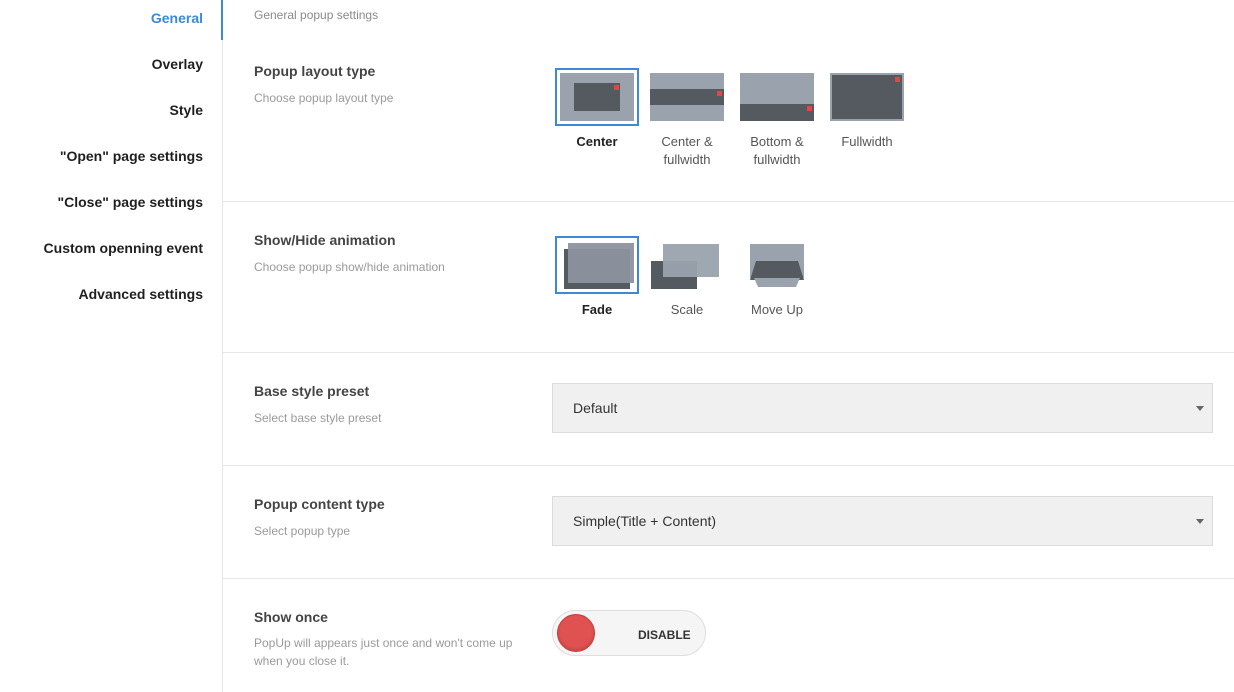 The image size is (1234, 692). I want to click on layout-option-fullwidth: Fullwidth, so click(867, 109).